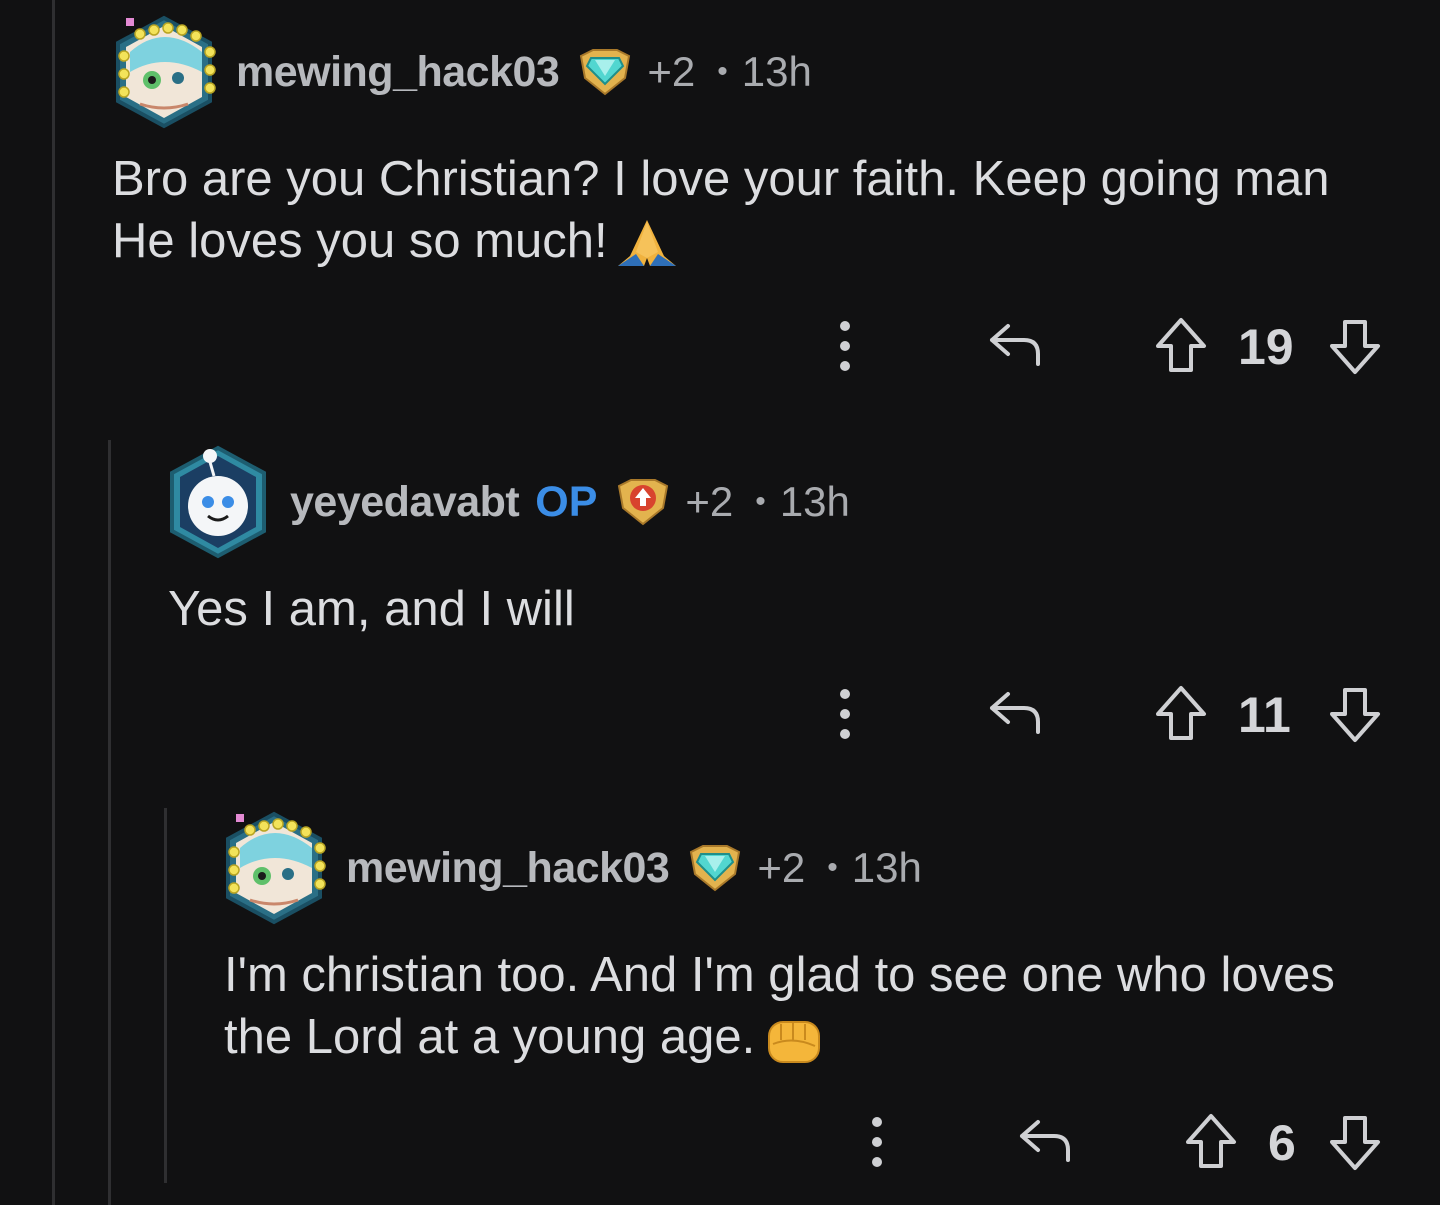  What do you see at coordinates (1266, 347) in the screenshot?
I see `vote-count: 19` at bounding box center [1266, 347].